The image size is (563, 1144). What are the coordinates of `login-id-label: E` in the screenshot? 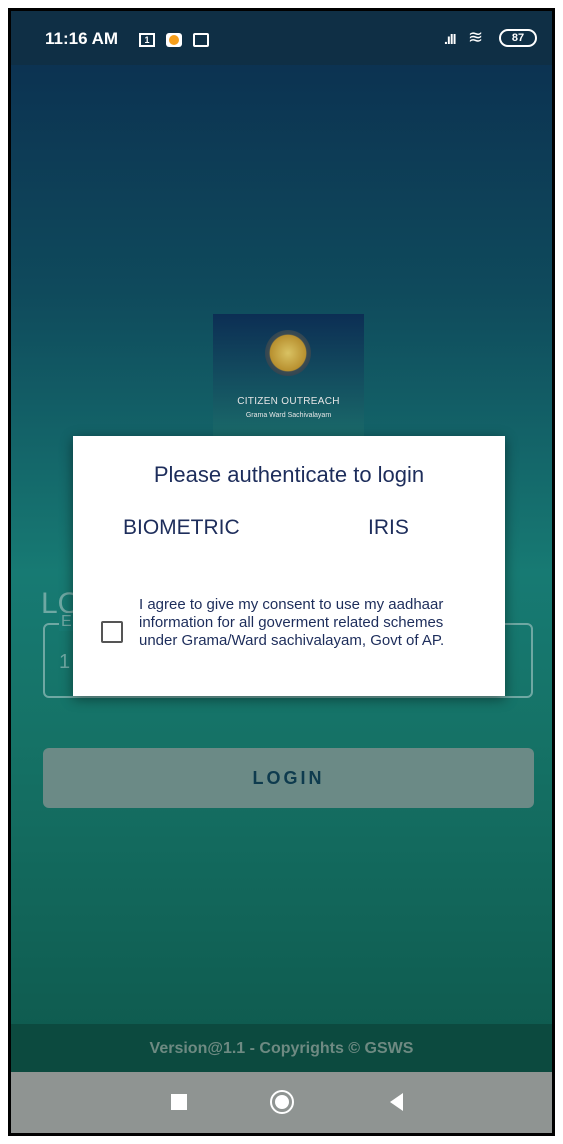 It's located at (66, 622).